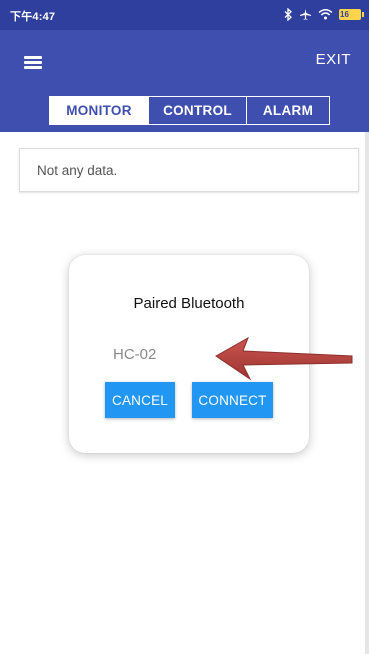 The width and height of the screenshot is (369, 654). Describe the element at coordinates (134, 354) in the screenshot. I see `device-list-item: HC-02` at that location.